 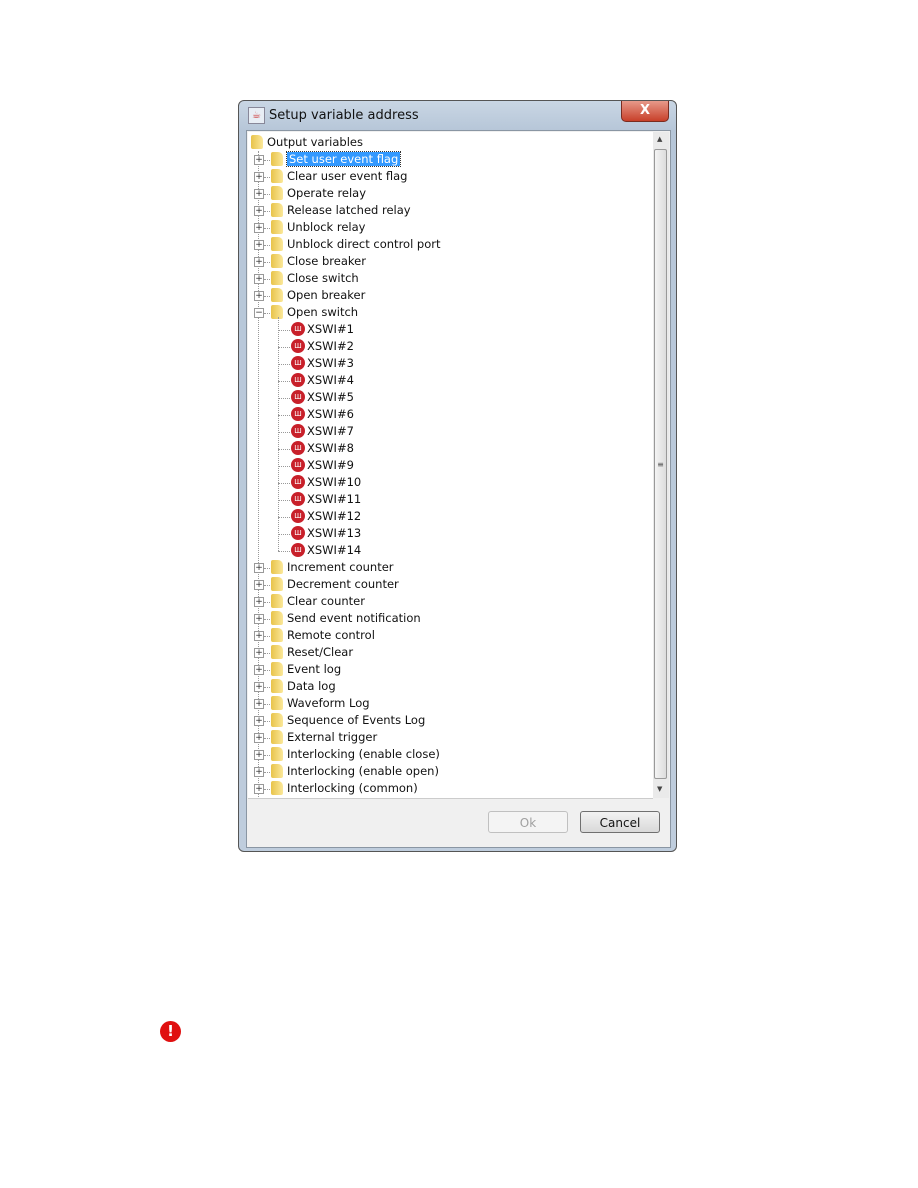 What do you see at coordinates (334, 499) in the screenshot?
I see `tree-leaf-item: XSWI#11` at bounding box center [334, 499].